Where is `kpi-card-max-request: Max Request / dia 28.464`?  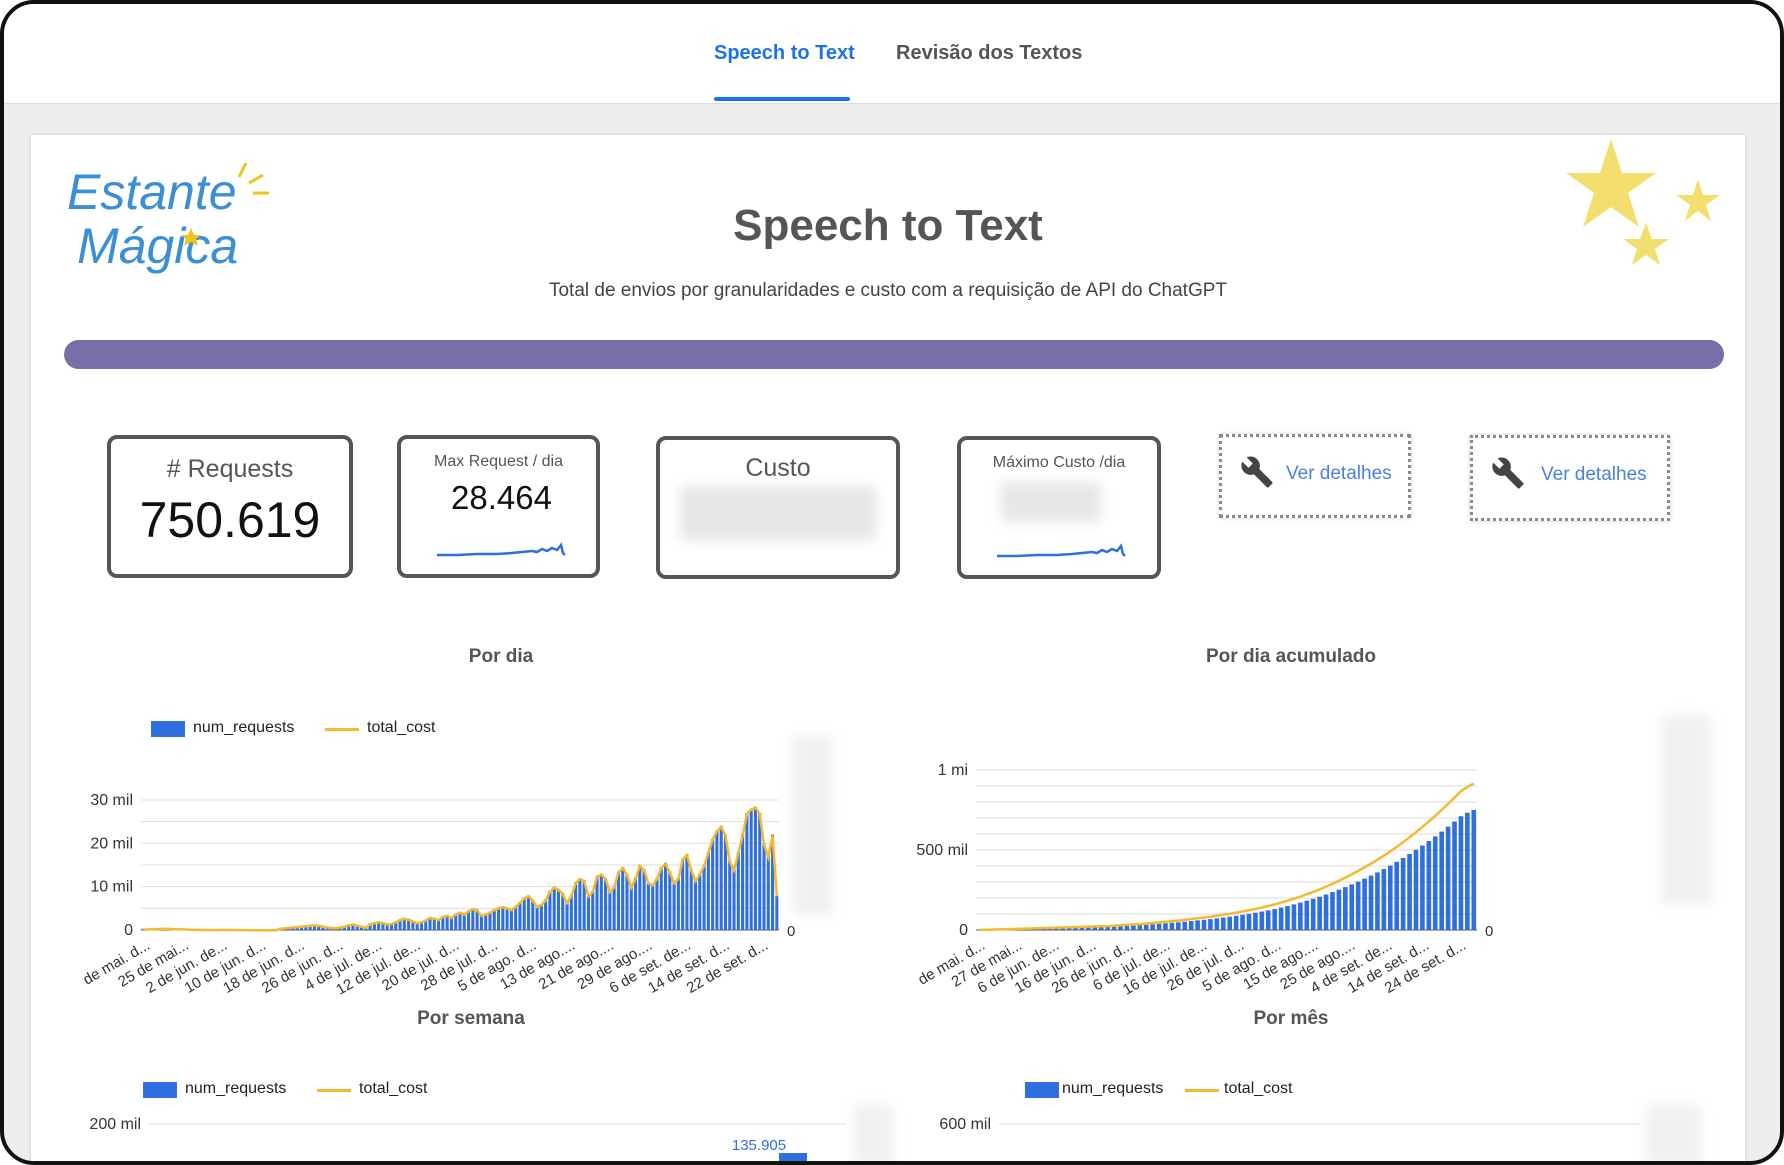
kpi-card-max-request: Max Request / dia 28.464 is located at coordinates (498, 506).